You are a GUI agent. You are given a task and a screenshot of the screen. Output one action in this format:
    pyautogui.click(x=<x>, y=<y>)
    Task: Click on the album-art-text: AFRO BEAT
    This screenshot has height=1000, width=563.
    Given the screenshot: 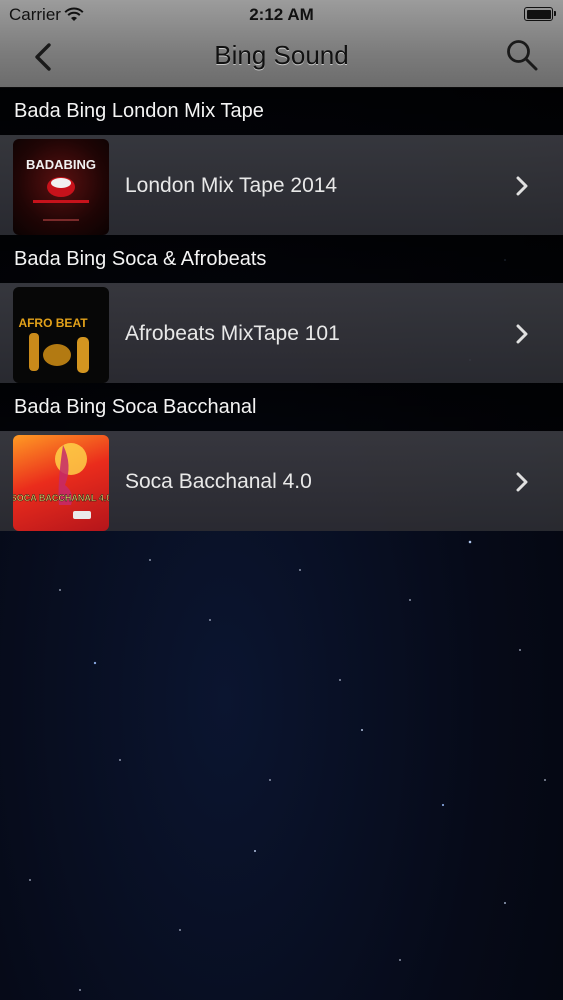 What is the action you would take?
    pyautogui.click(x=53, y=323)
    